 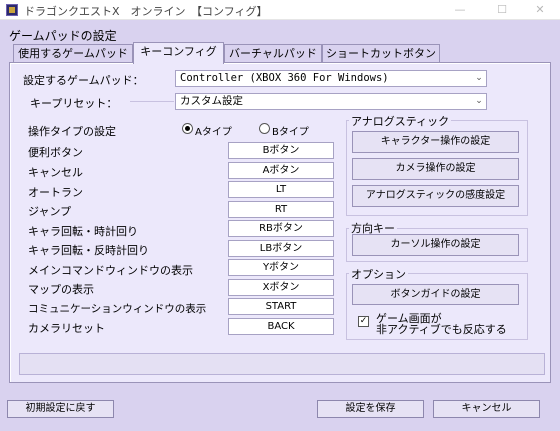 What do you see at coordinates (435, 142) in the screenshot?
I see `character-control-button: キャラクター操作の設定` at bounding box center [435, 142].